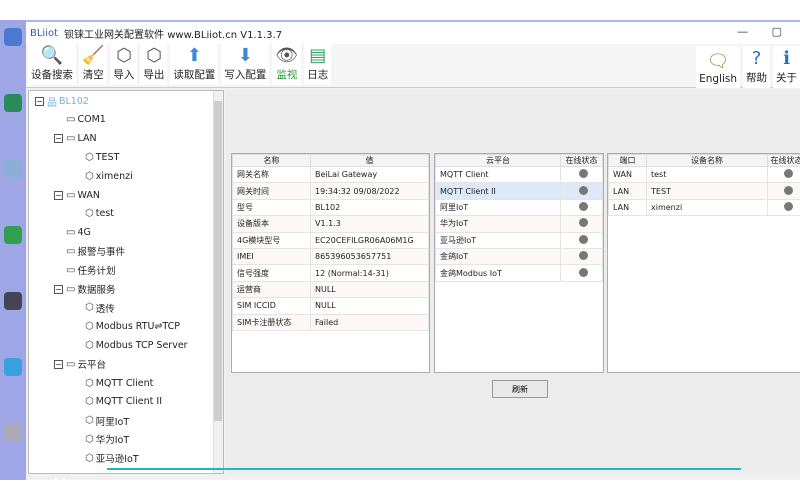  I want to click on tree-item: ⬡ 透传, so click(100, 308).